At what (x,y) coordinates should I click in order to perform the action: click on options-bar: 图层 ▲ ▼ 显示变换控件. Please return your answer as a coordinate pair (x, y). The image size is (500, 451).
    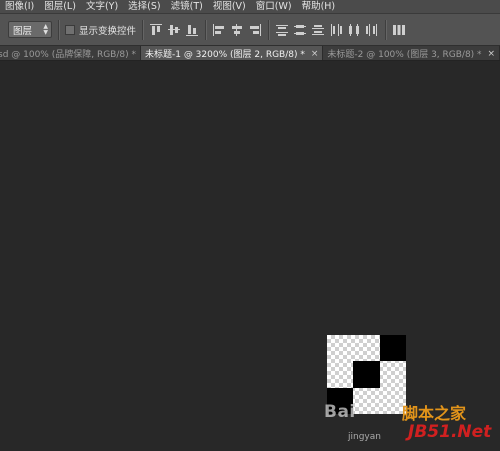
    Looking at the image, I should click on (250, 30).